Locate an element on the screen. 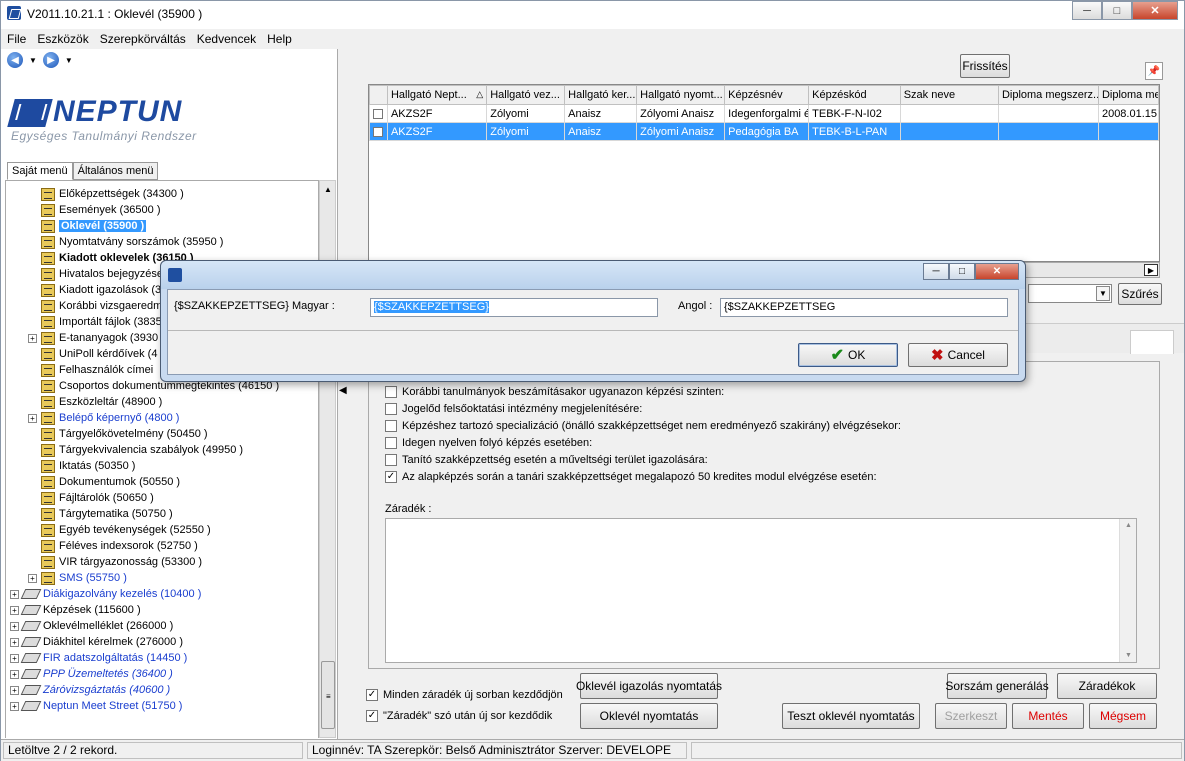  magyar-input: {$SZAKKEPZETTSEG} is located at coordinates (514, 307).